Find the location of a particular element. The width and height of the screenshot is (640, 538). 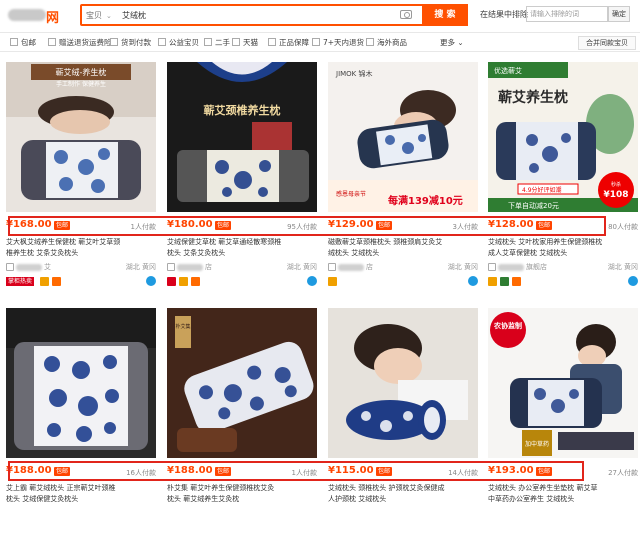

bottom-promo: 下单自动减20元 is located at coordinates (533, 205).